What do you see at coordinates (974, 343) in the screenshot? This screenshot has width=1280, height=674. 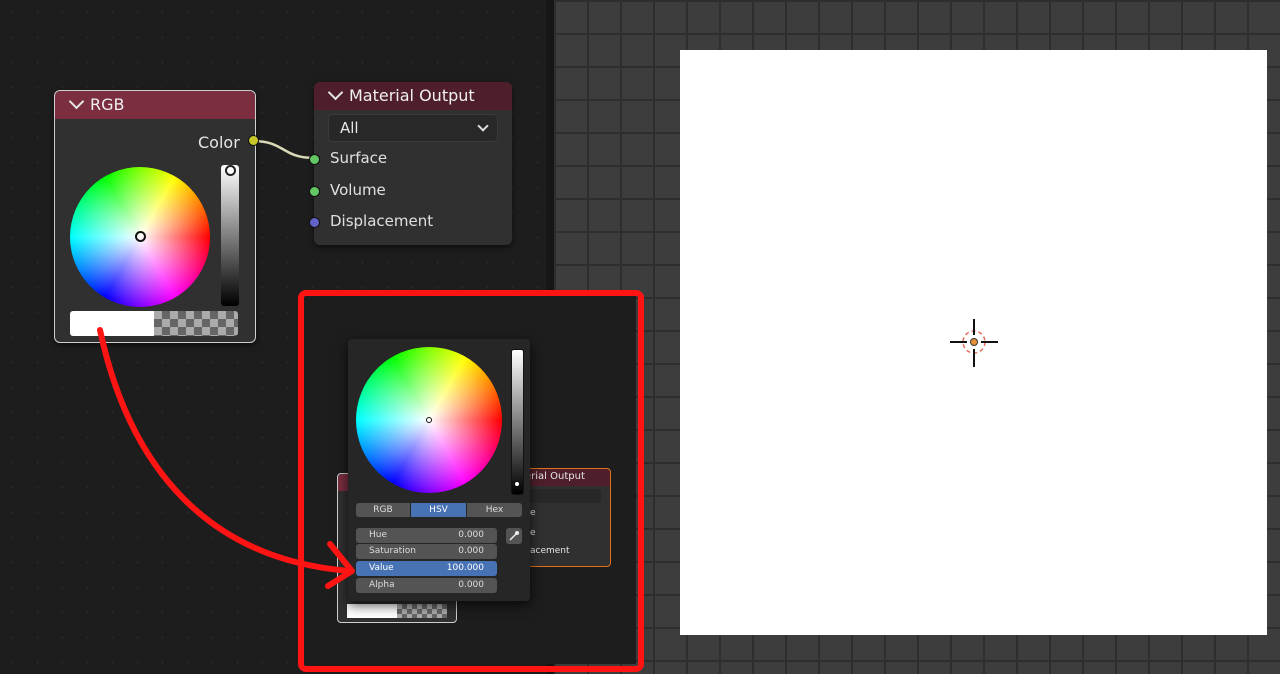 I see `cursor-crosshair-icon` at bounding box center [974, 343].